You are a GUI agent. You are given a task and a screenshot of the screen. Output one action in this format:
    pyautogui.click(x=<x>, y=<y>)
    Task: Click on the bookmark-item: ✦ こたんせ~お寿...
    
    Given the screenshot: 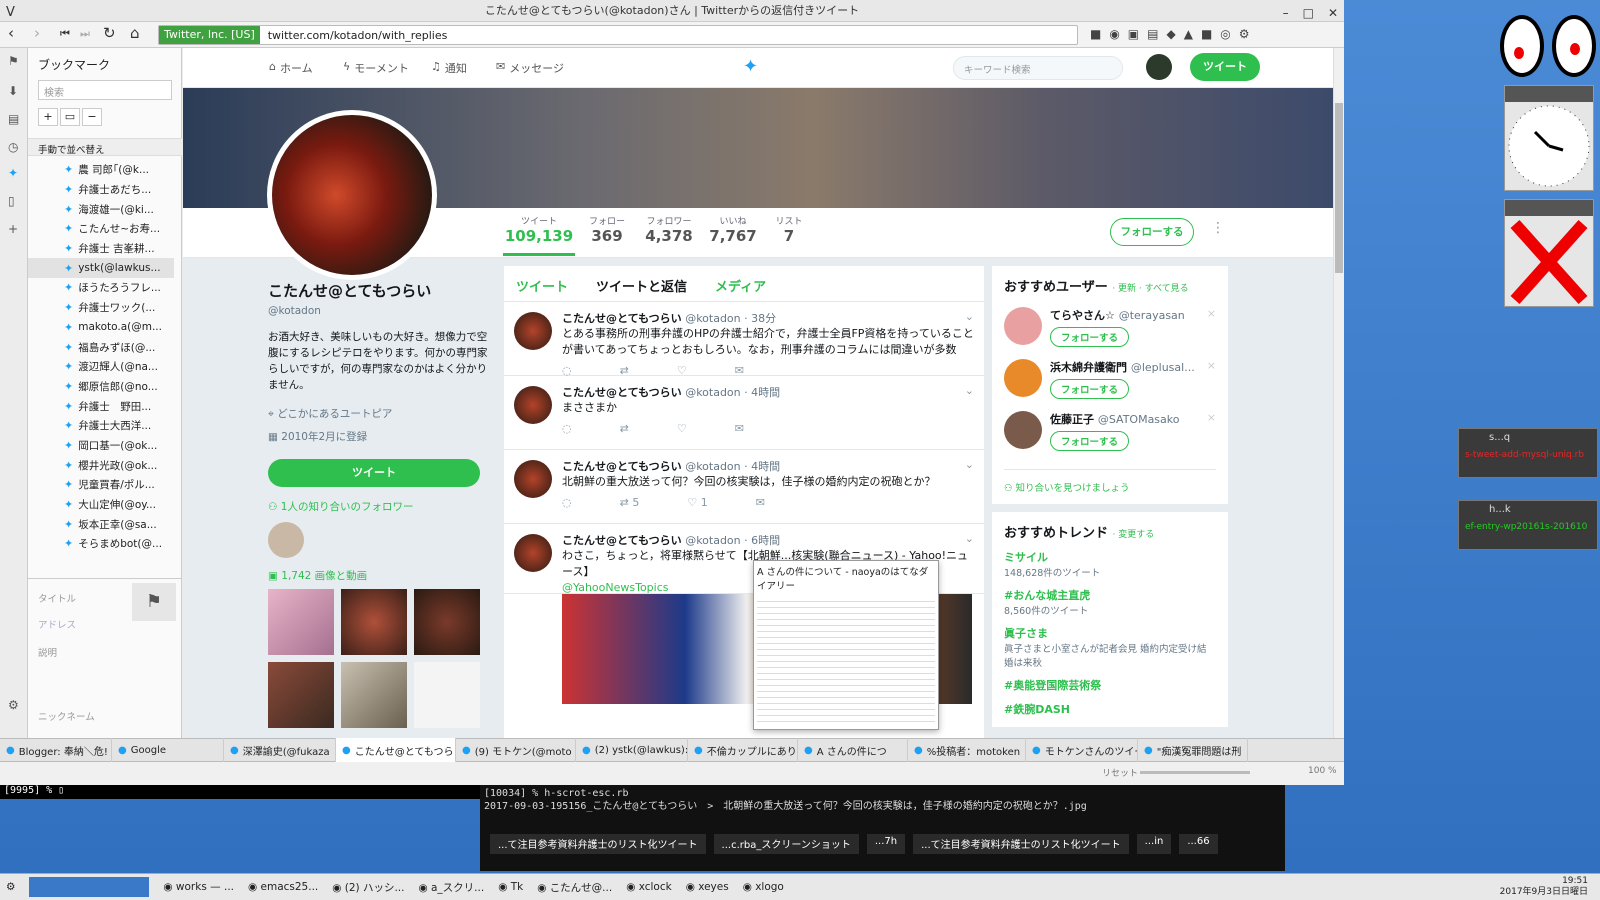 What is the action you would take?
    pyautogui.click(x=101, y=229)
    